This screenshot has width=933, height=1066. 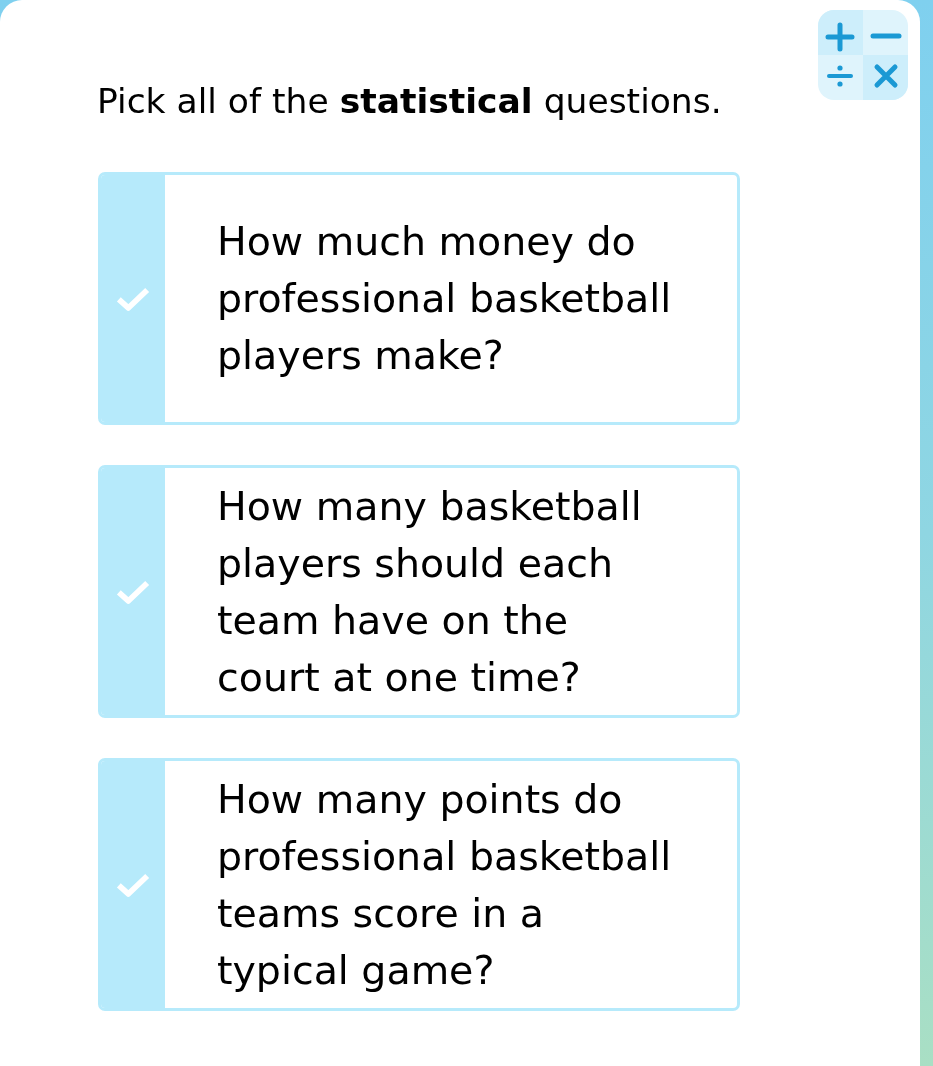 I want to click on math-operations-icon, so click(x=863, y=55).